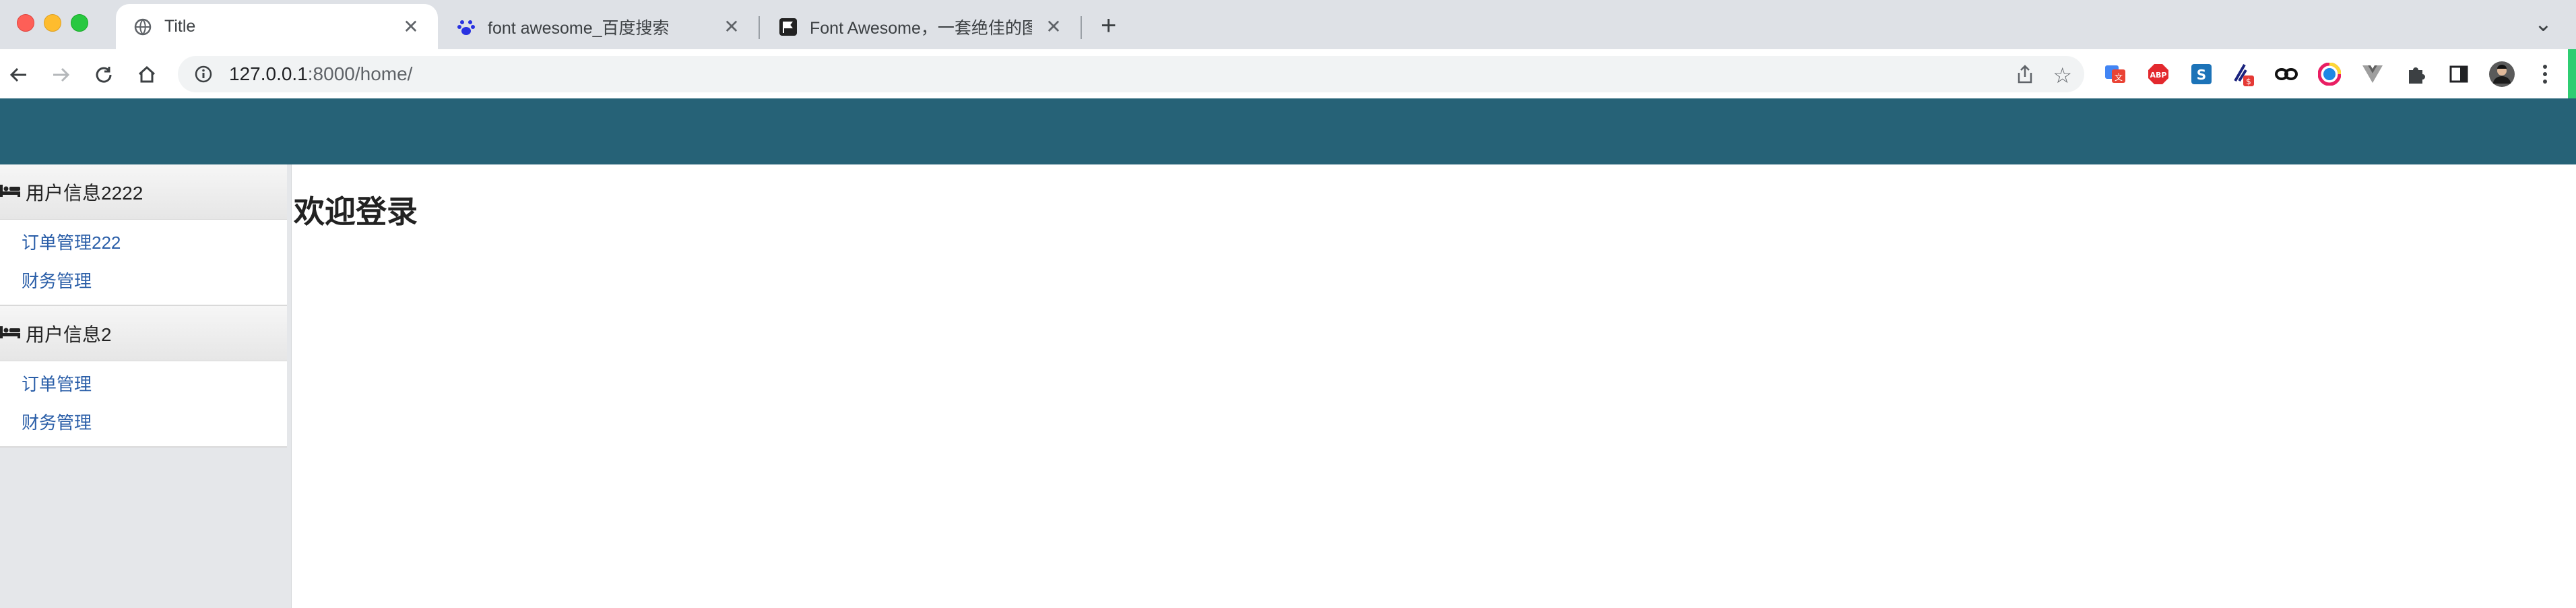  Describe the element at coordinates (143, 192) in the screenshot. I see `menu-group-header: 用户信息2222` at that location.